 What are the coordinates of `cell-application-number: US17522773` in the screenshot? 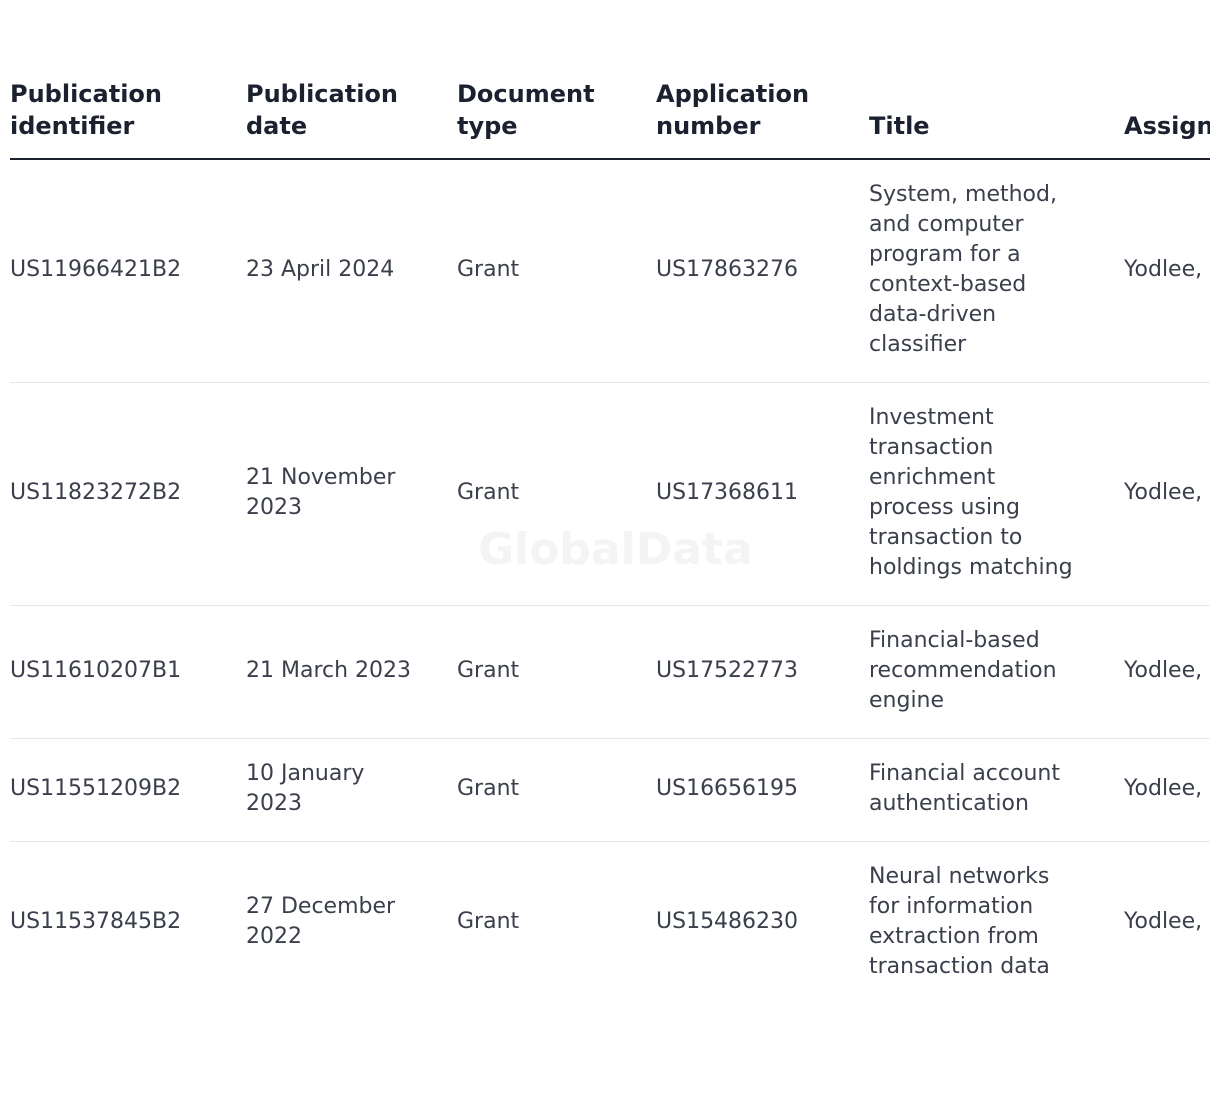 It's located at (762, 672).